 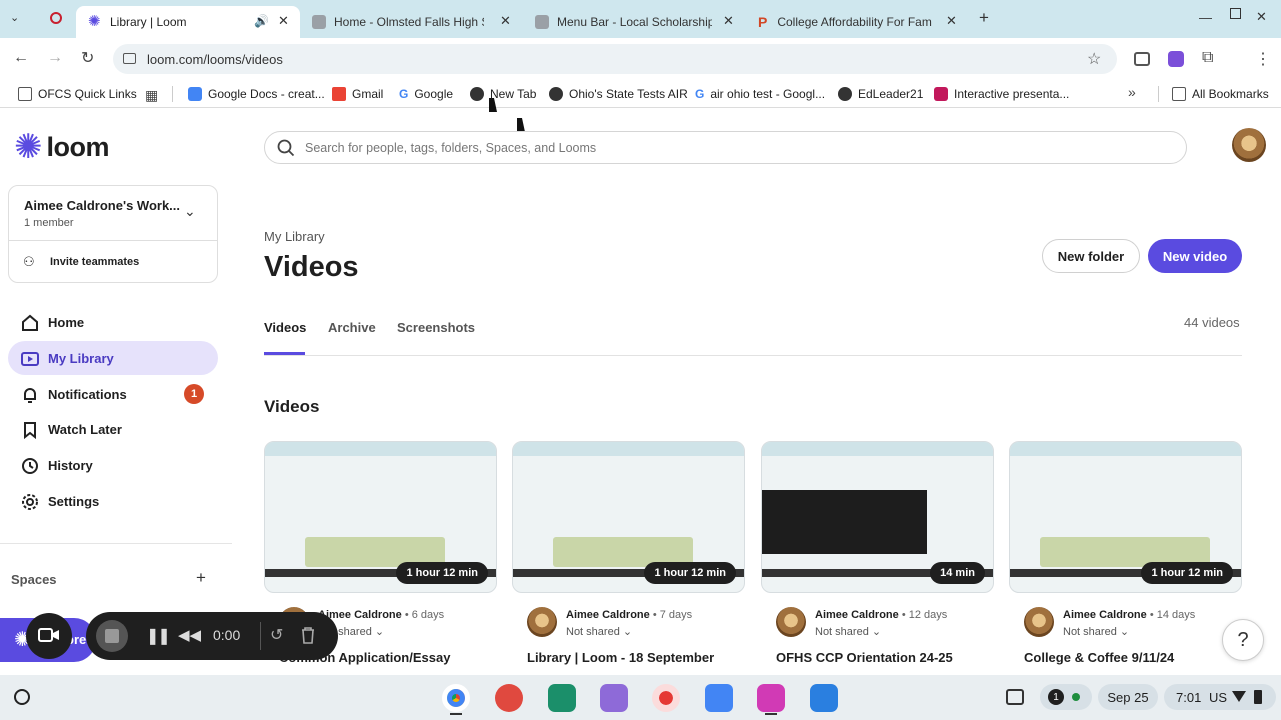 I want to click on pause-icon: ❚❚, so click(x=158, y=636).